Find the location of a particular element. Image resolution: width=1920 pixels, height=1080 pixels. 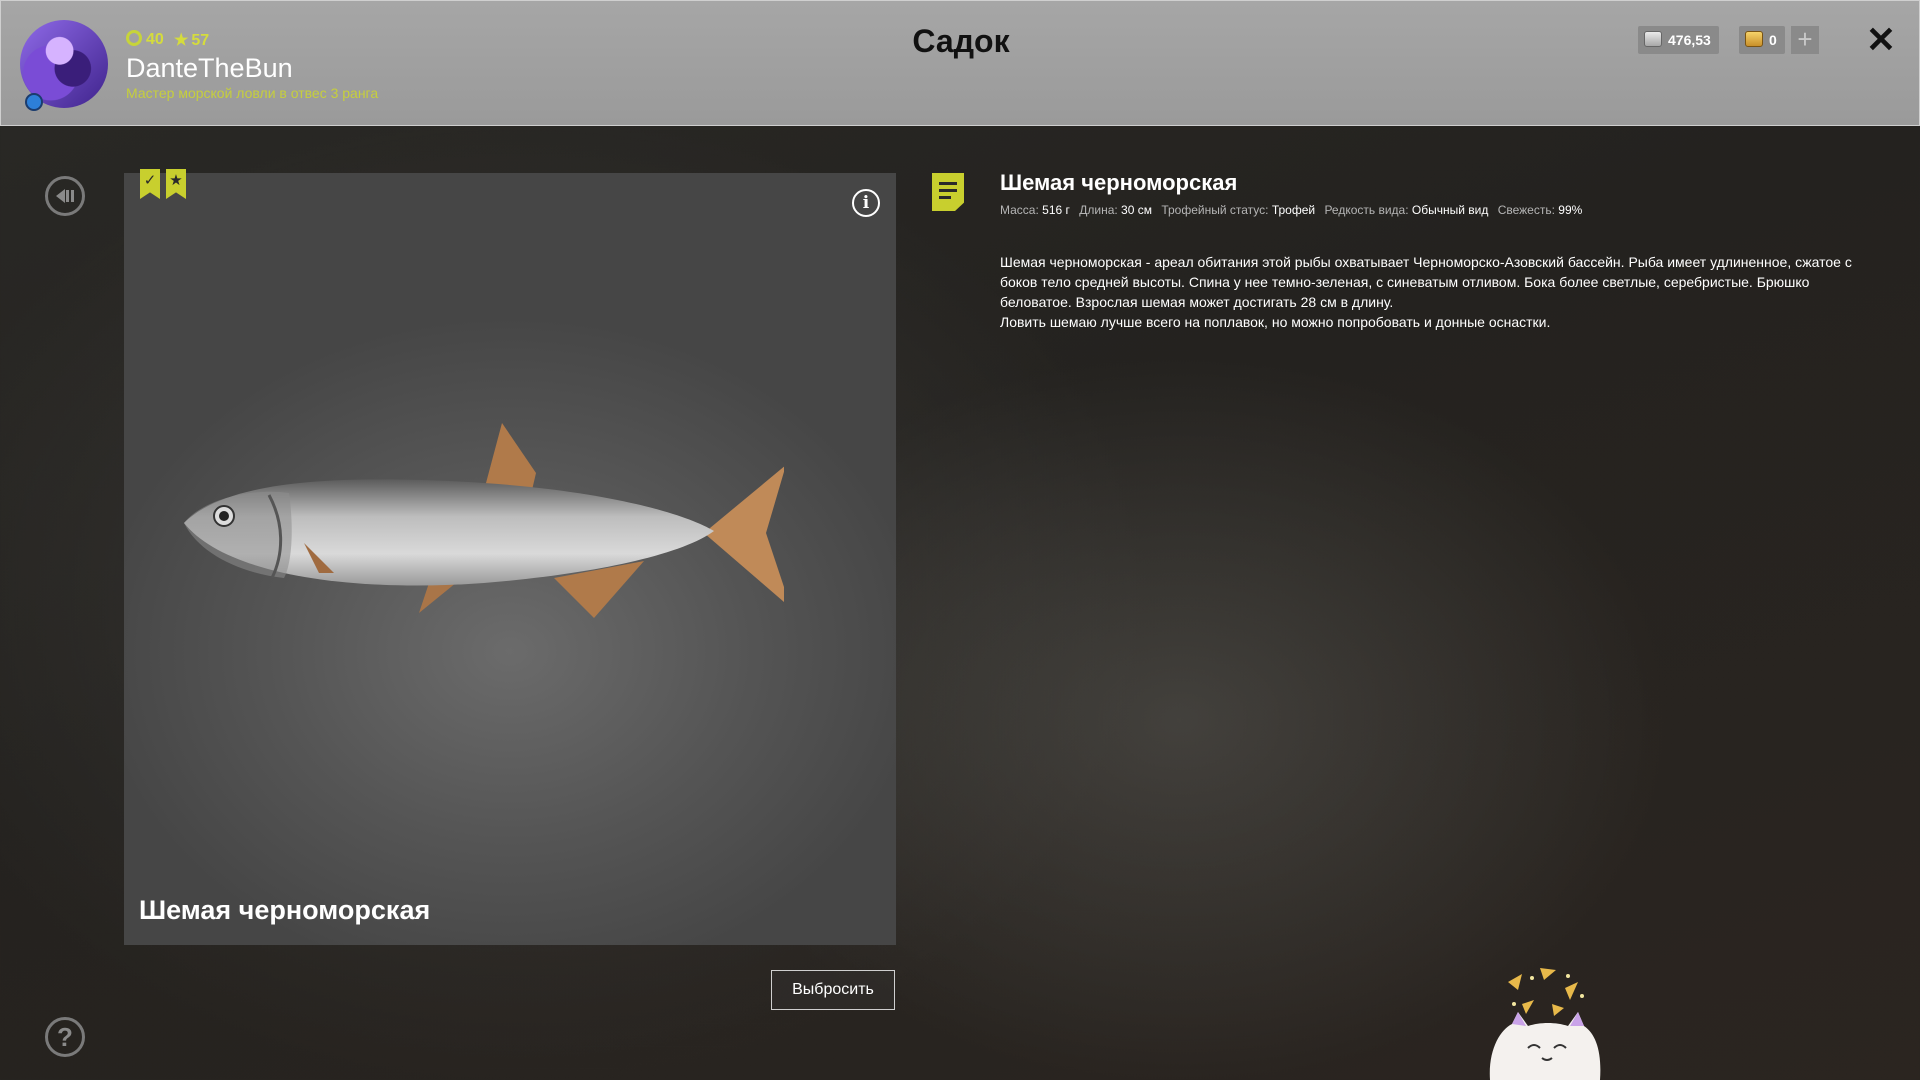

prop-value: 516 г is located at coordinates (1056, 210).